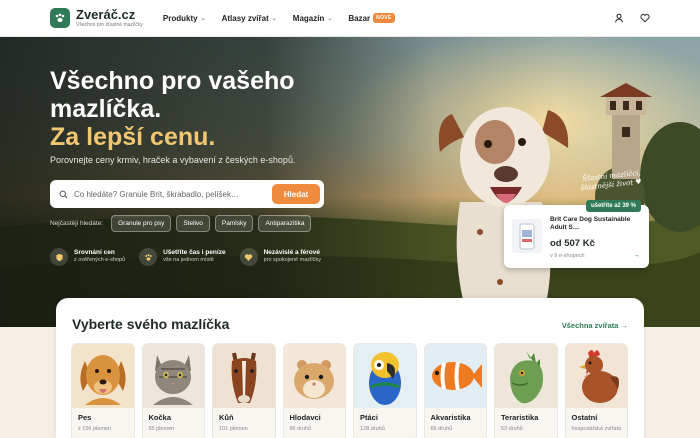  Describe the element at coordinates (141, 223) in the screenshot. I see `popular-chip: Granule pro psy` at that location.